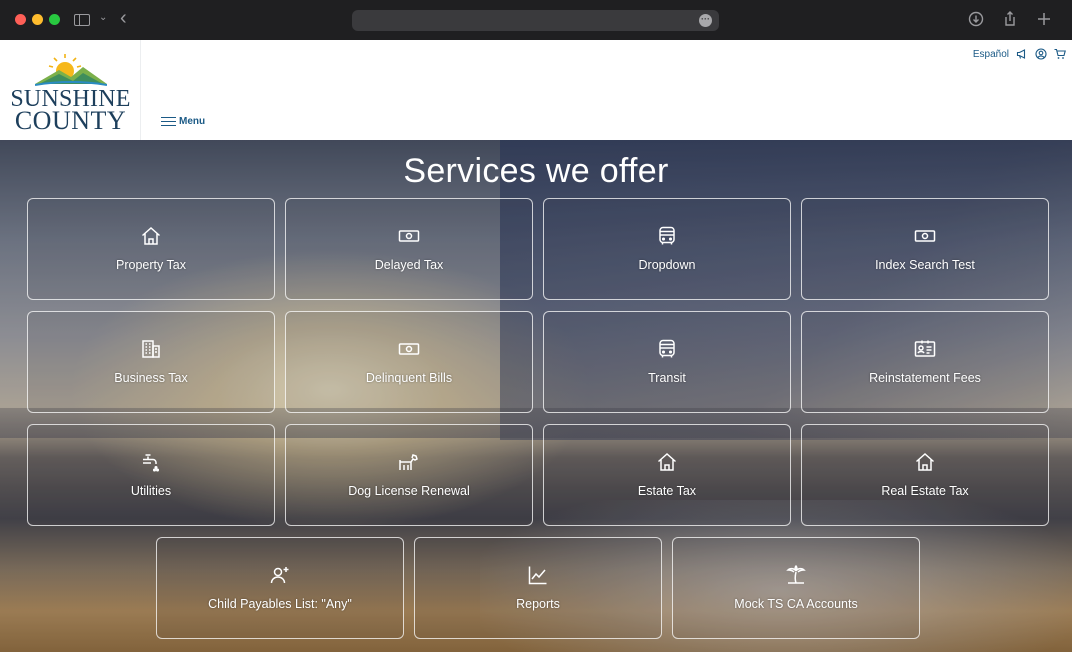 The image size is (1072, 652). I want to click on service-card-label: Utilities, so click(151, 491).